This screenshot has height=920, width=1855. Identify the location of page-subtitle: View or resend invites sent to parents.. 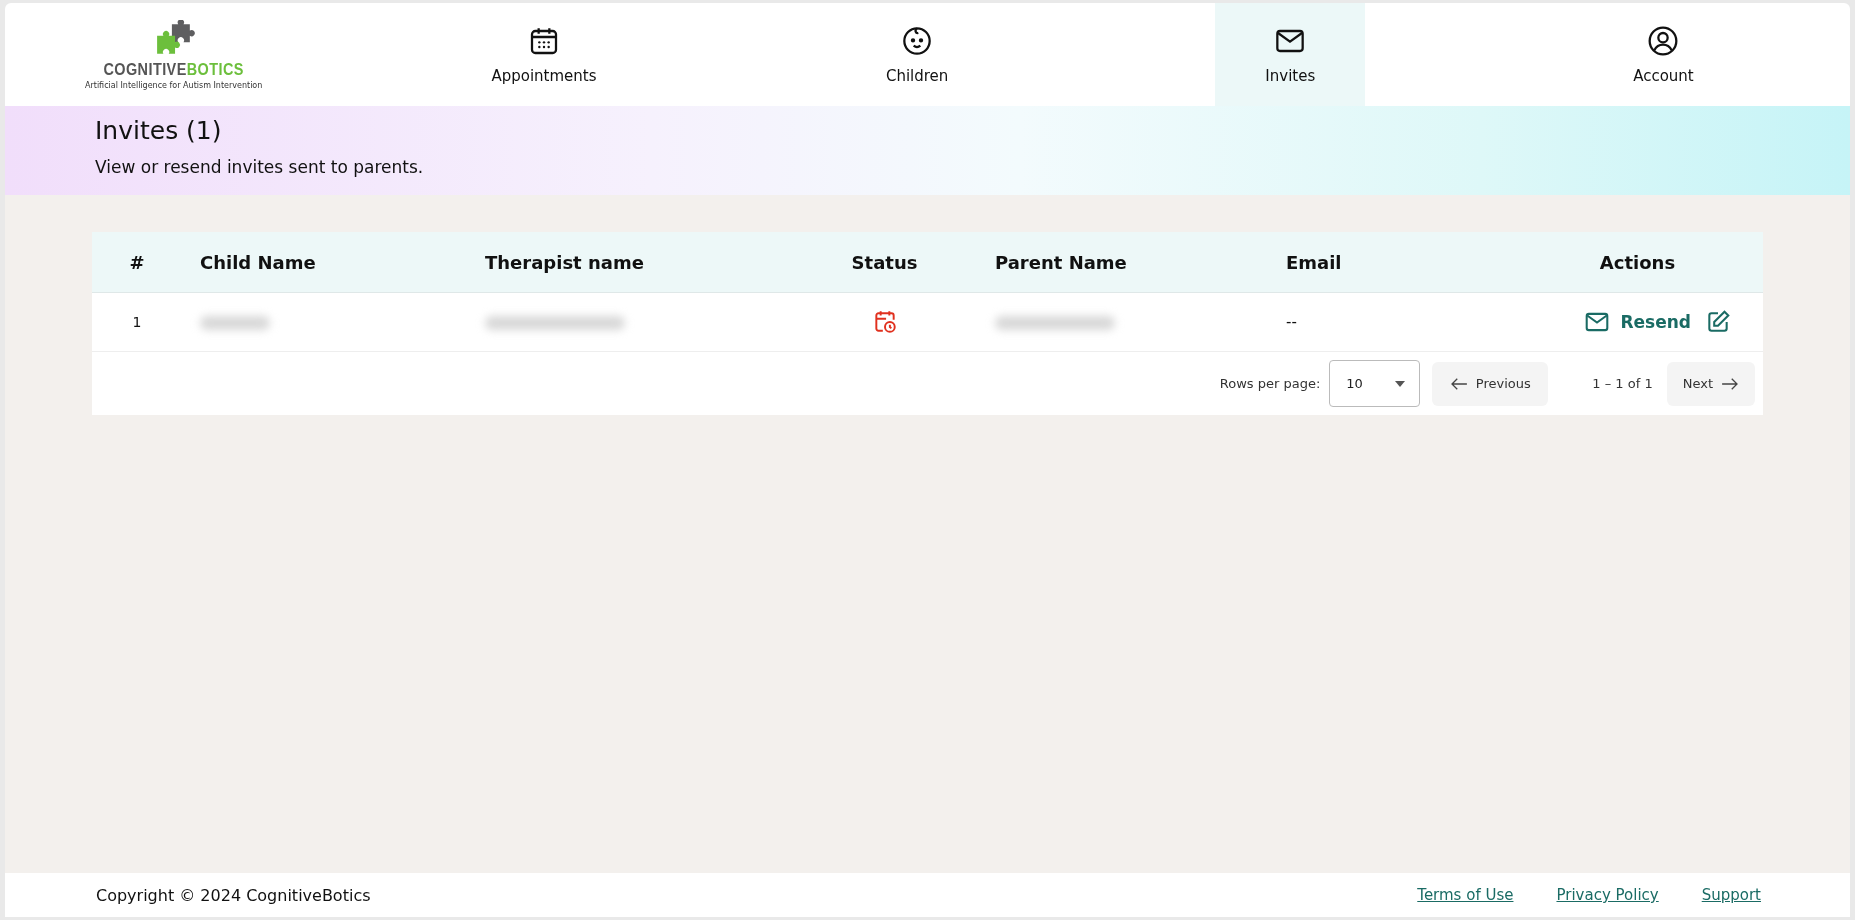
(260, 167).